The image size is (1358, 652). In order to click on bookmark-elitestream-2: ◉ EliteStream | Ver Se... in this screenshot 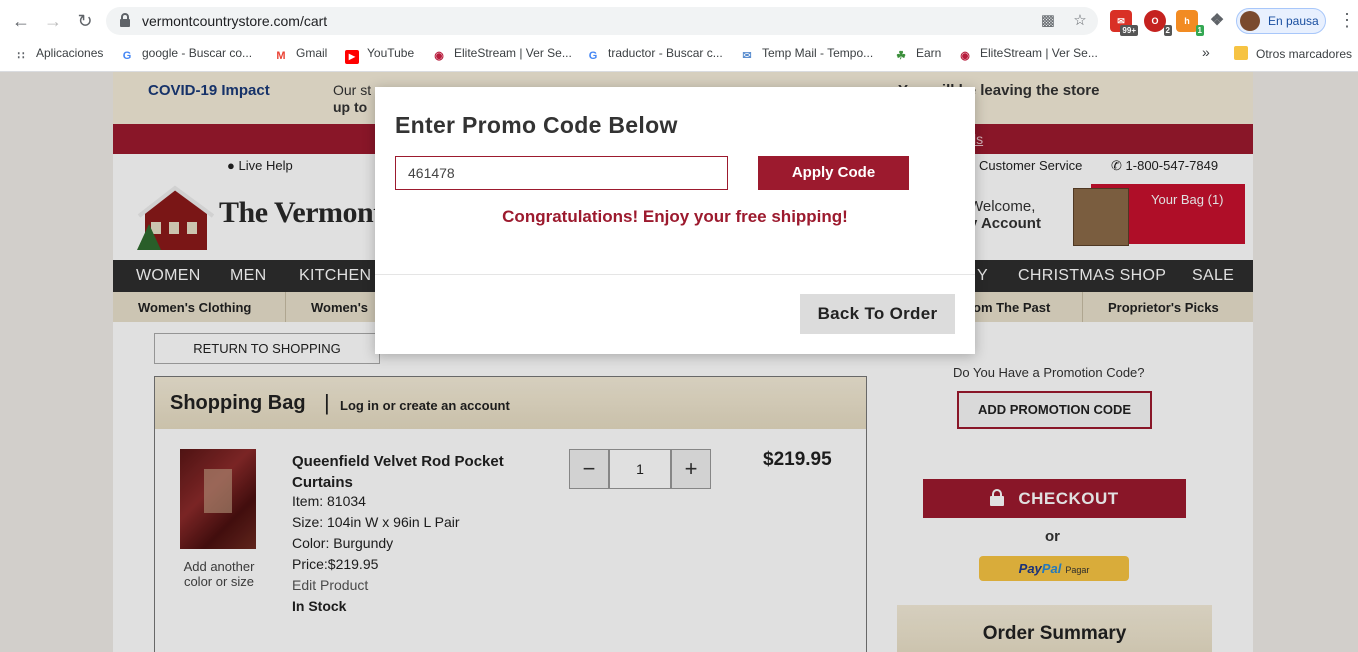, I will do `click(1028, 55)`.